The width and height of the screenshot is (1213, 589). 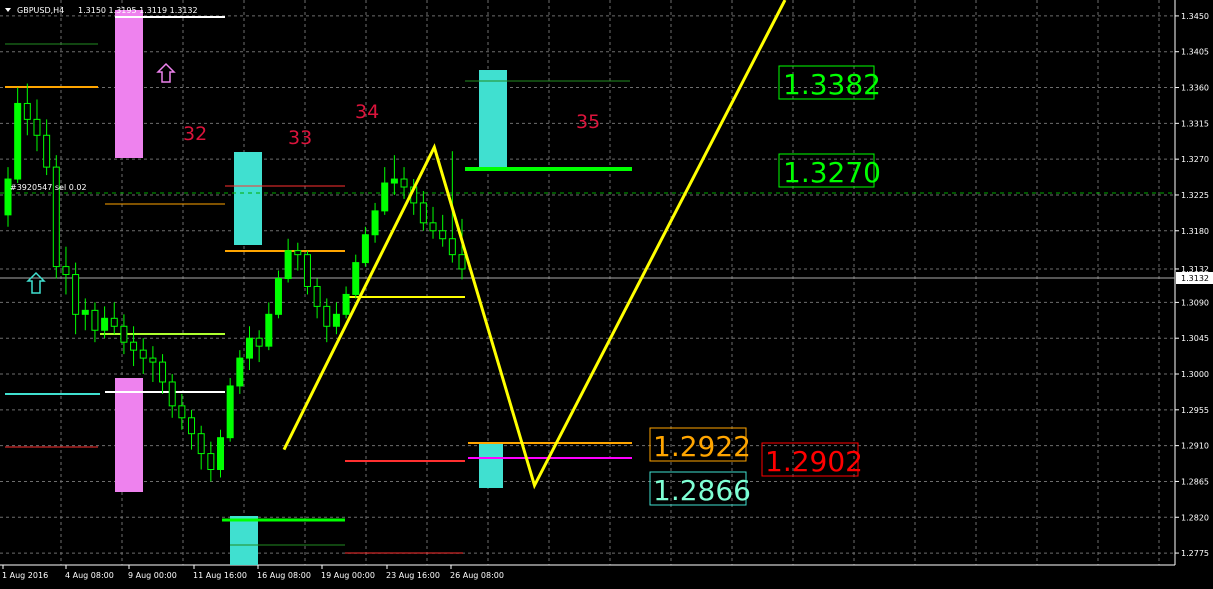 I want to click on wave-label: 33, so click(x=300, y=138).